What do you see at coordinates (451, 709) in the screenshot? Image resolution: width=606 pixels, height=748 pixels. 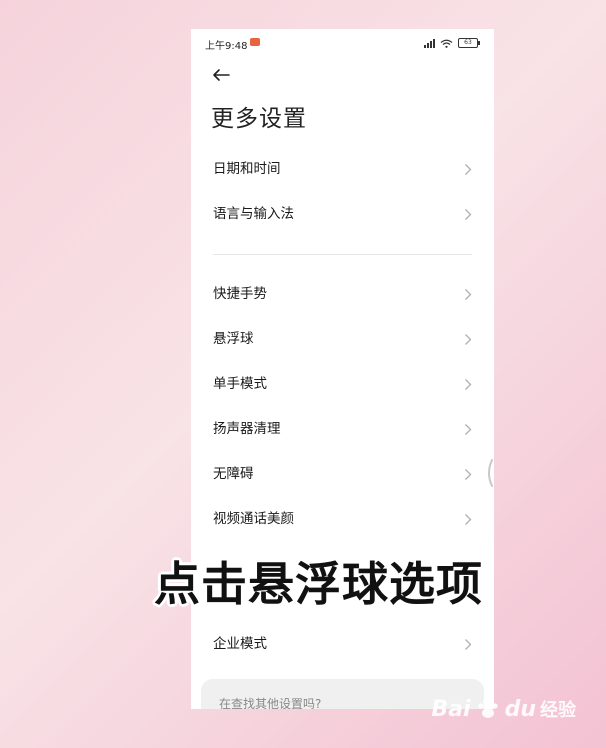 I see `watermark-bai: Bai` at bounding box center [451, 709].